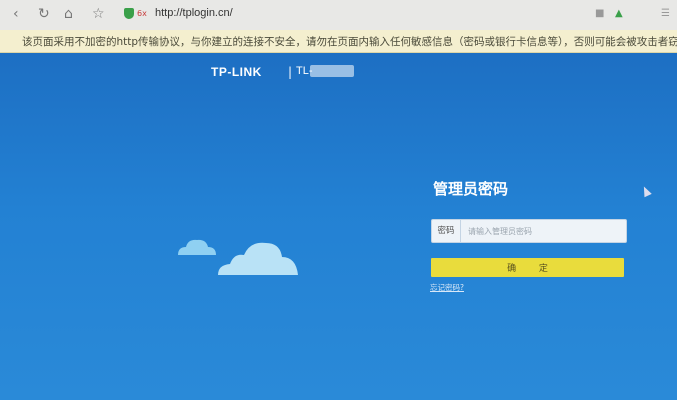  I want to click on menu-icon: ■, so click(599, 13).